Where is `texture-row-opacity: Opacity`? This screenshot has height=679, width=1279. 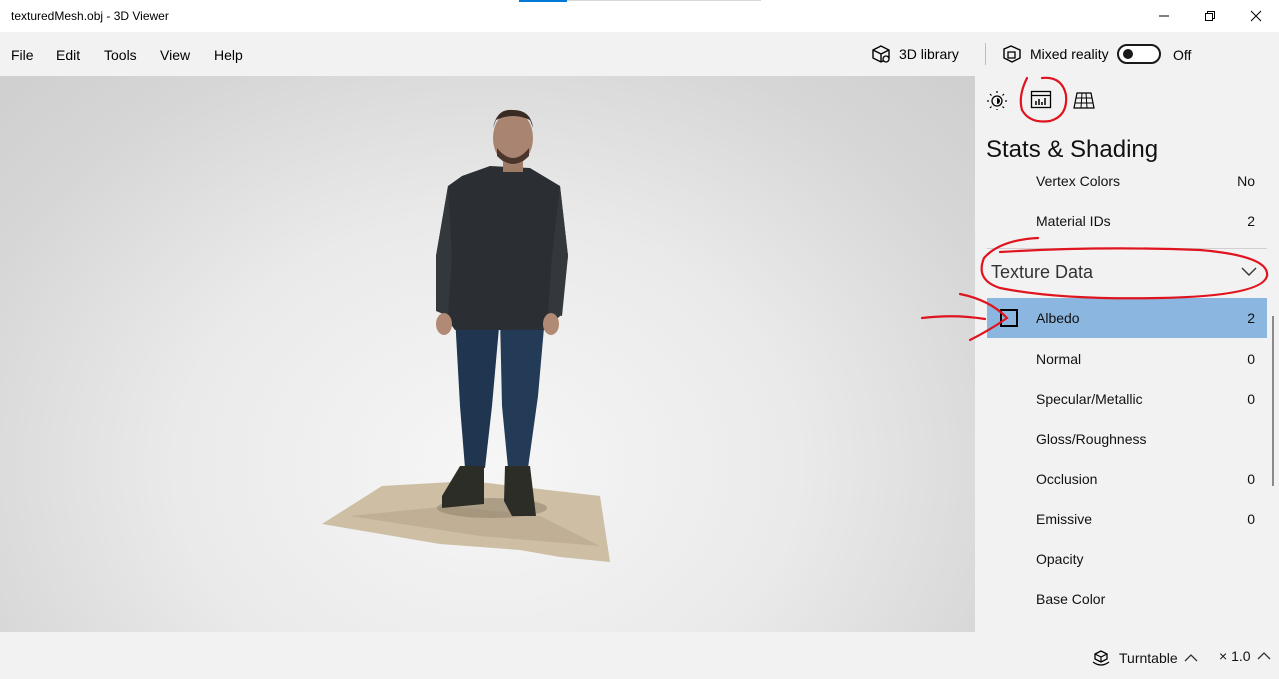
texture-row-opacity: Opacity is located at coordinates (1127, 559).